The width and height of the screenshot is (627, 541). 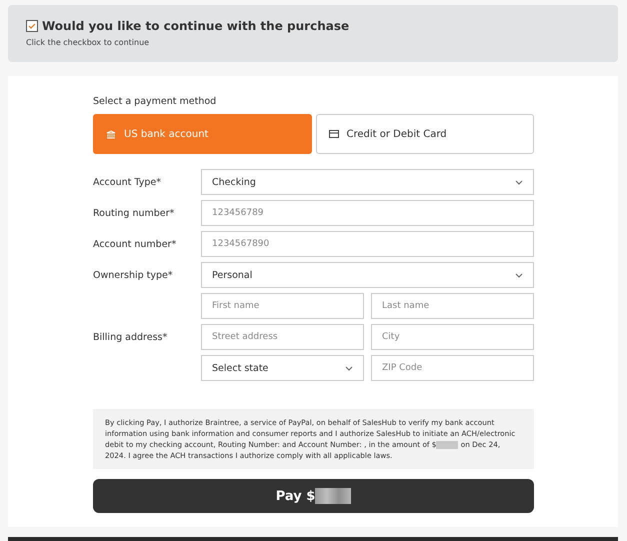 What do you see at coordinates (452, 306) in the screenshot?
I see `input-field: Last name` at bounding box center [452, 306].